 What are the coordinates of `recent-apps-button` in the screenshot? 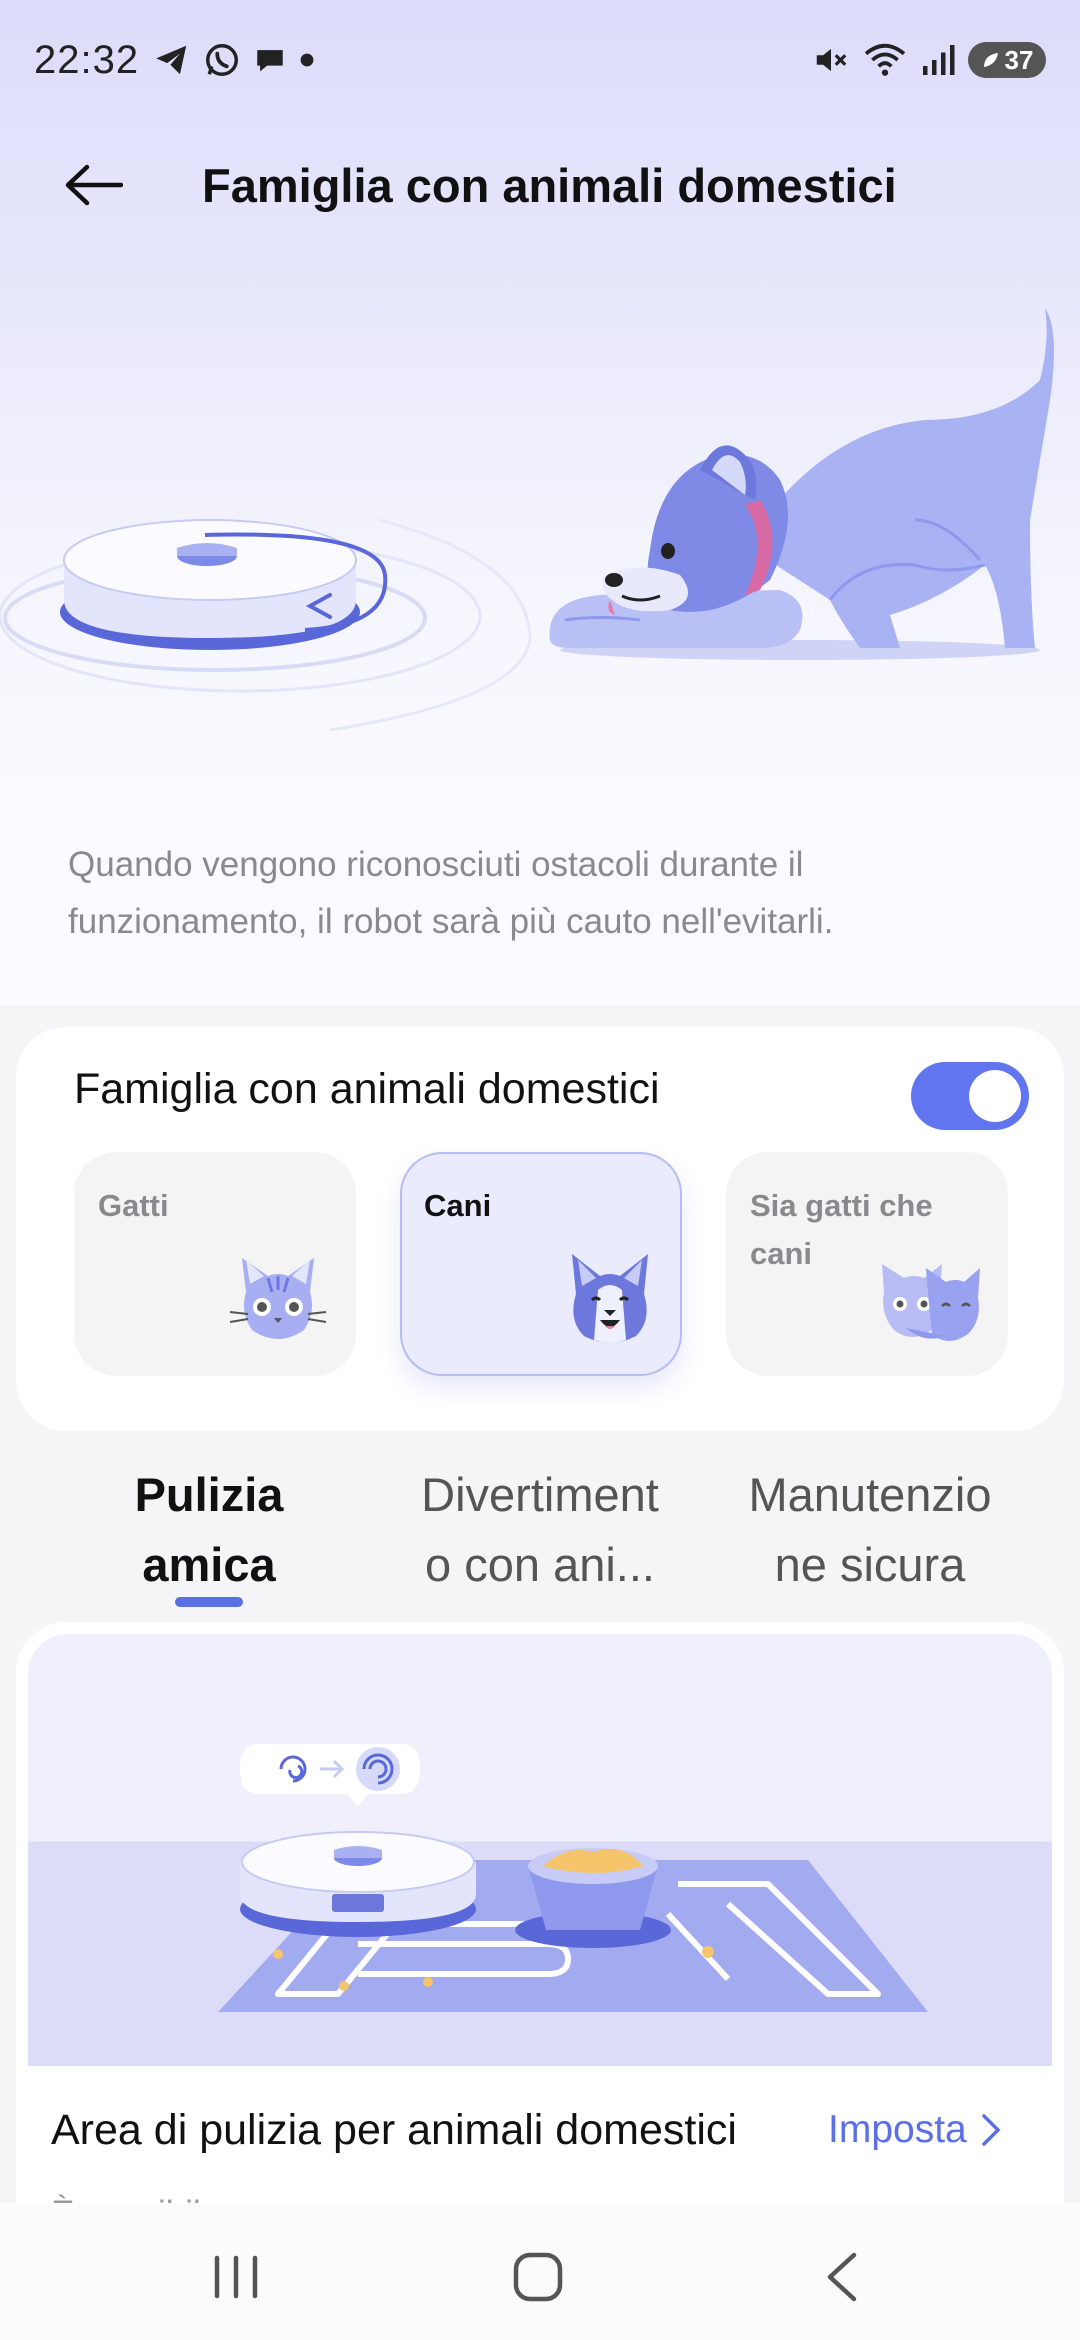 It's located at (236, 2277).